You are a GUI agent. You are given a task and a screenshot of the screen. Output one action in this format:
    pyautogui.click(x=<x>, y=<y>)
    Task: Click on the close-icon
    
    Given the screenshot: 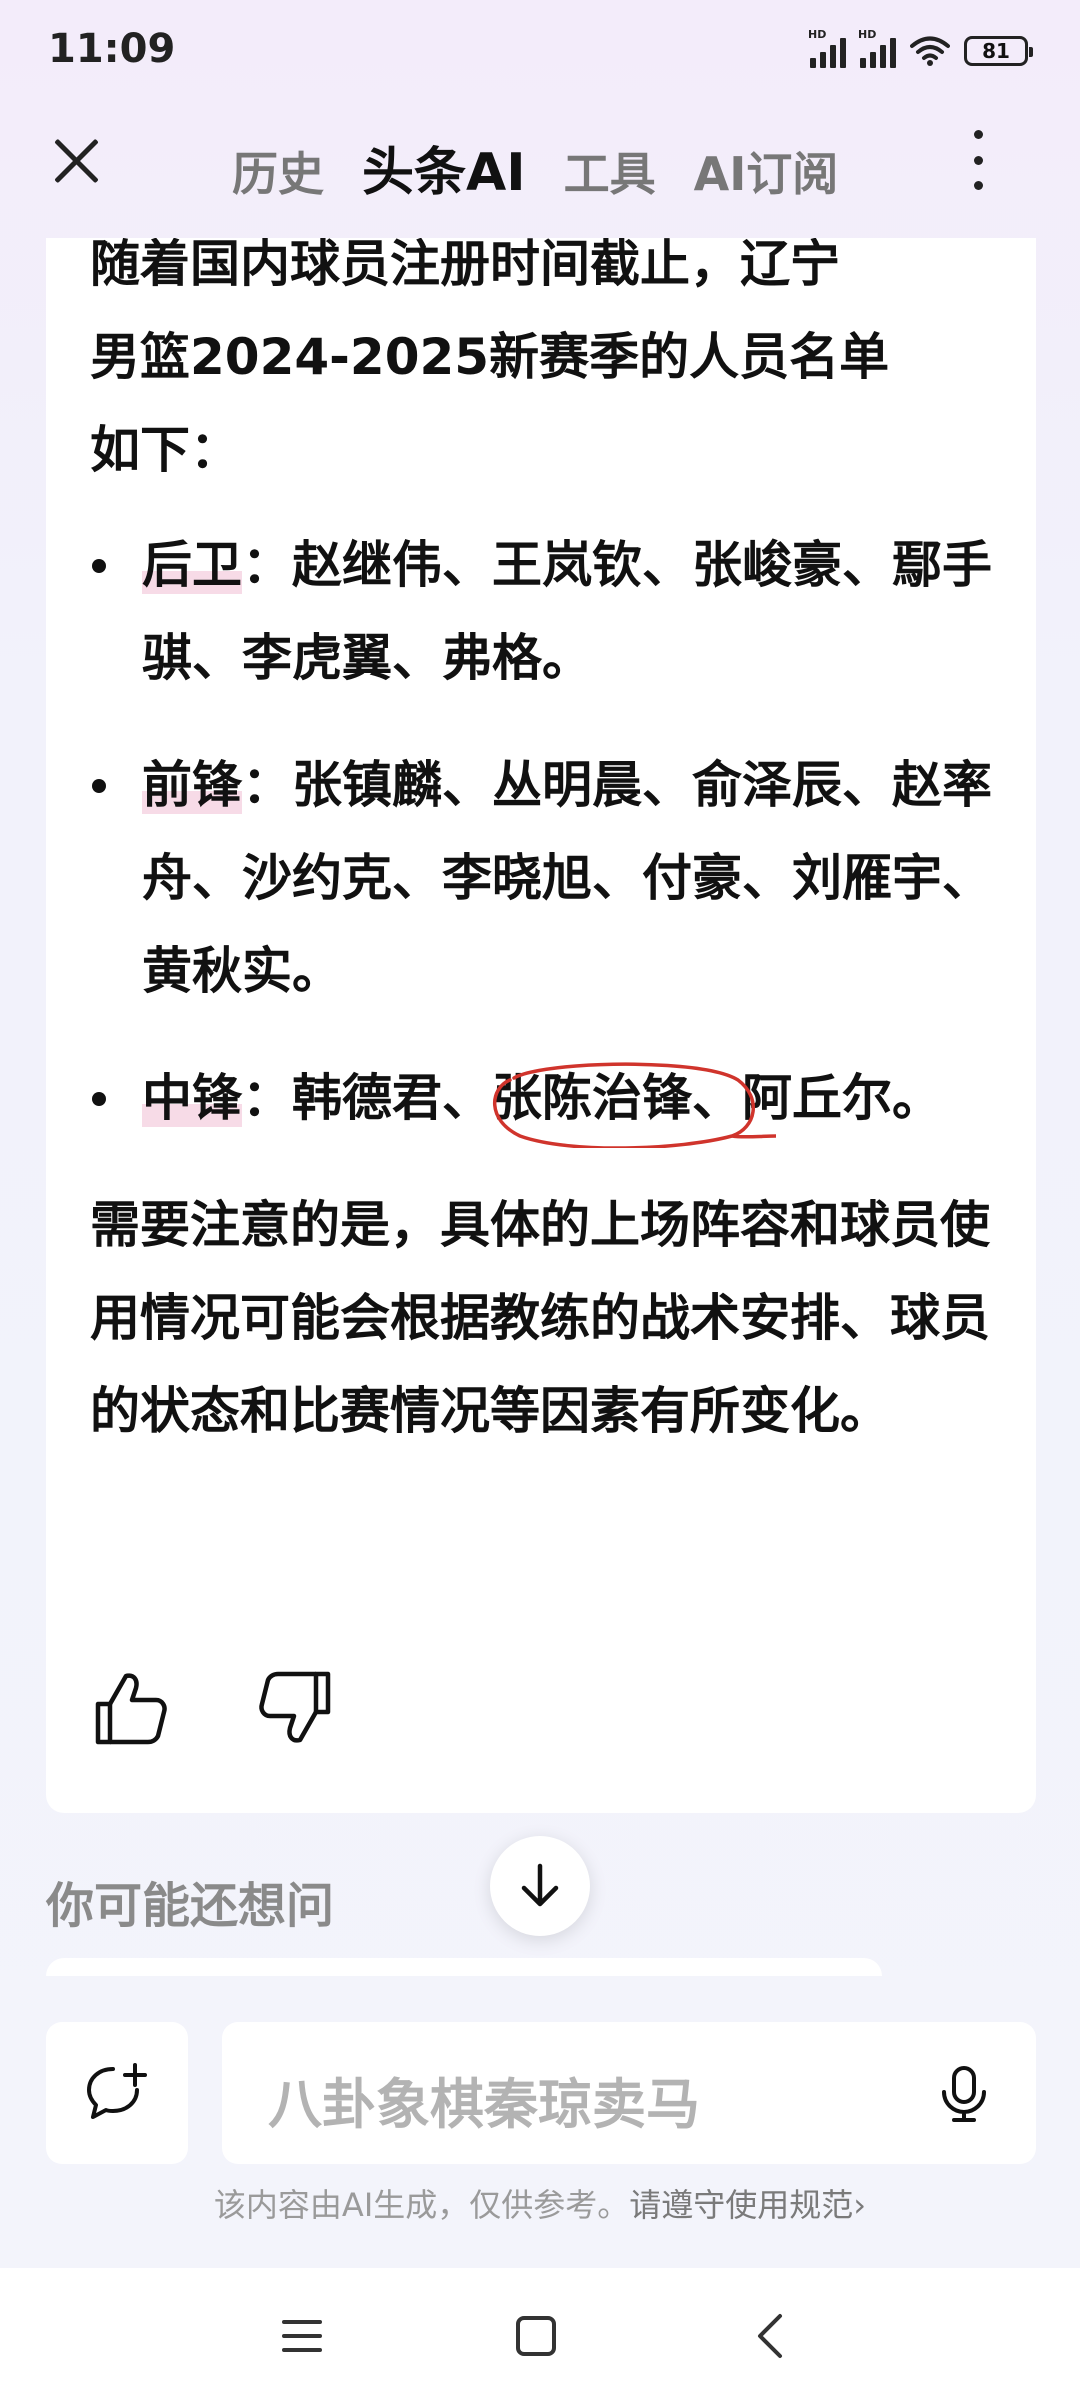 What is the action you would take?
    pyautogui.click(x=76, y=160)
    